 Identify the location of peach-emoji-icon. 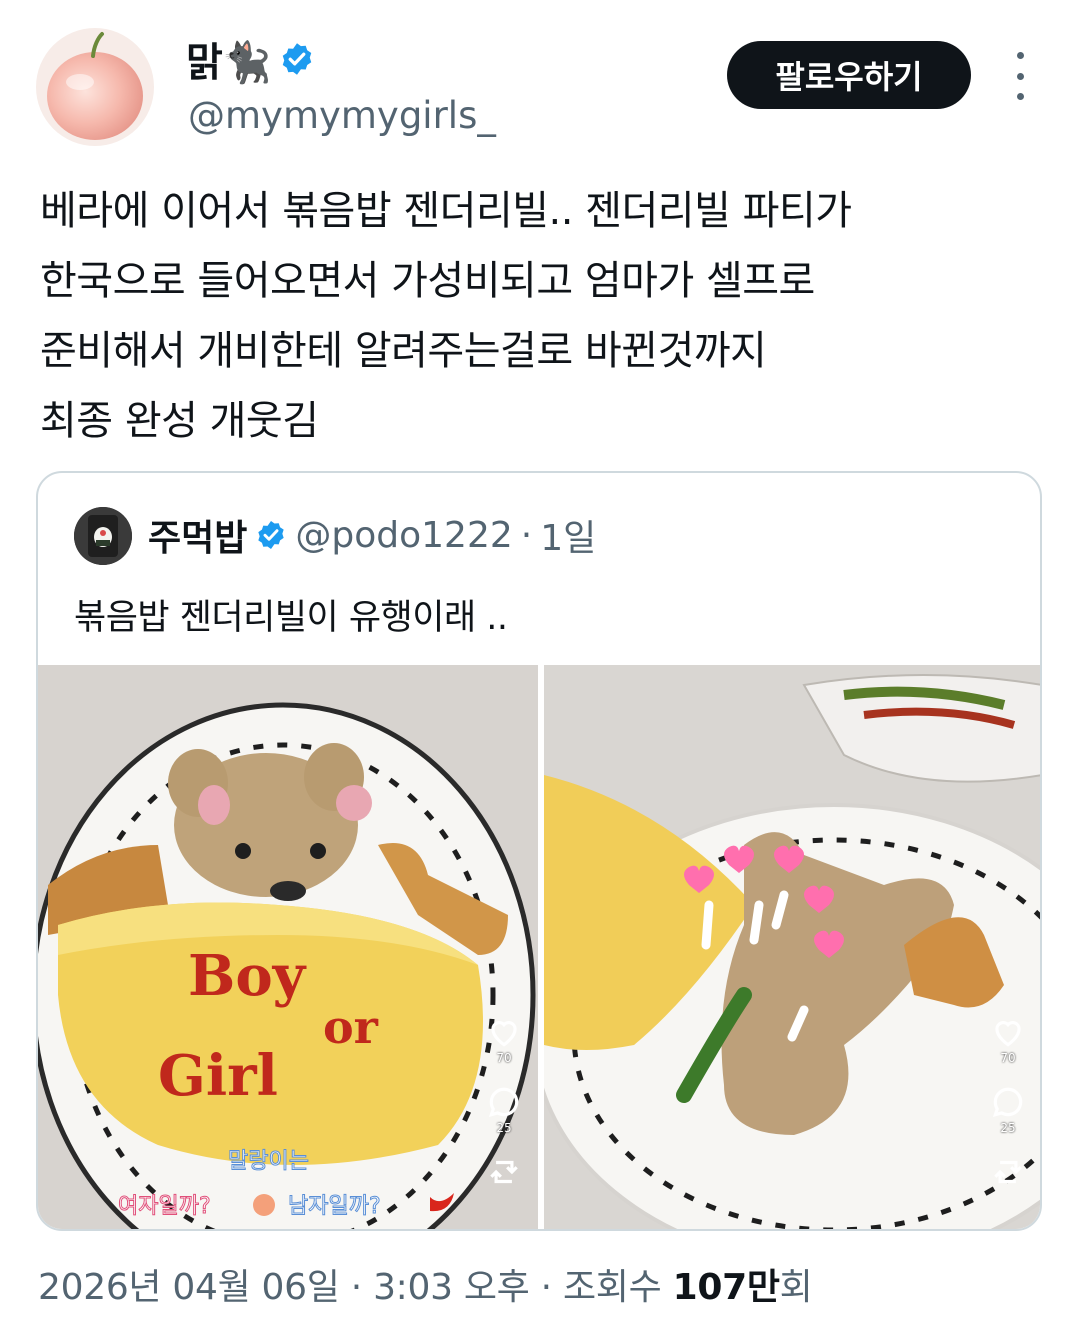
(264, 1205).